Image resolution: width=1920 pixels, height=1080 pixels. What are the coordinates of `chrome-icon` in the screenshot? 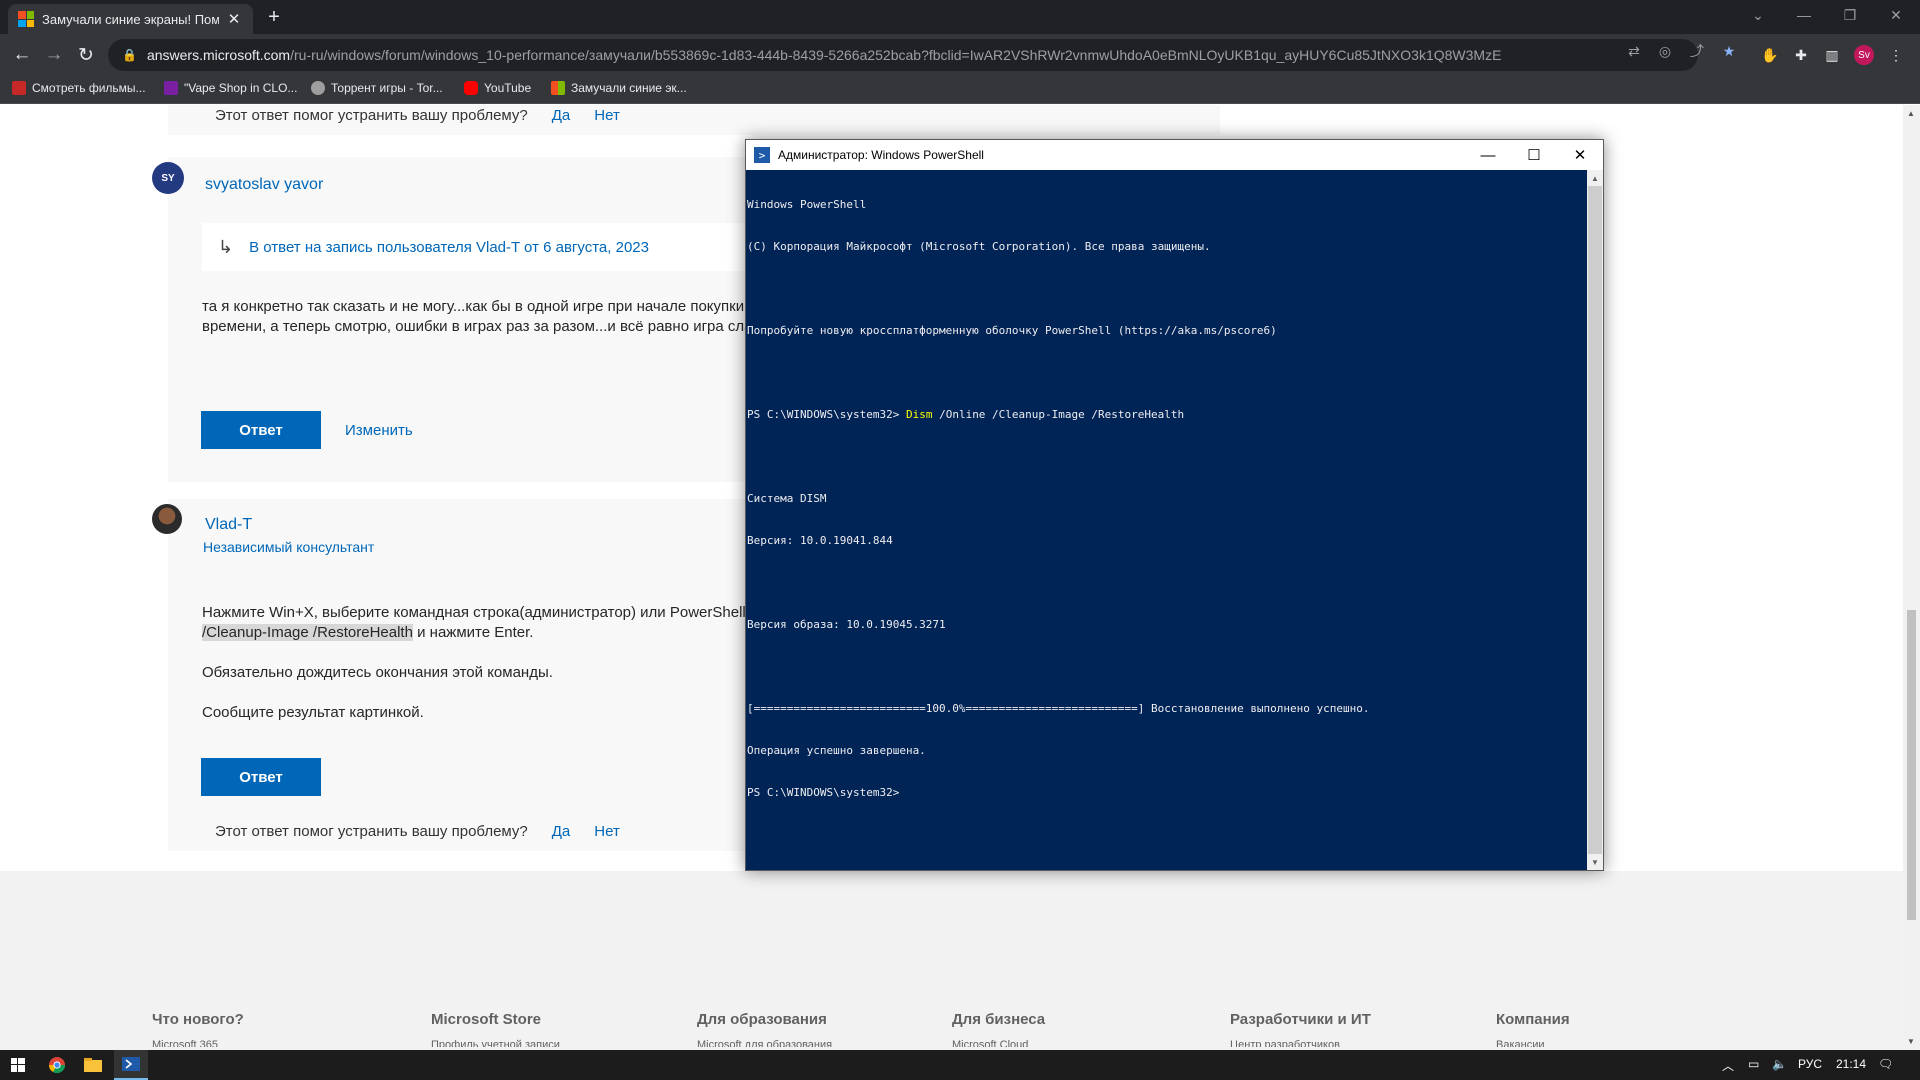 It's located at (57, 1065).